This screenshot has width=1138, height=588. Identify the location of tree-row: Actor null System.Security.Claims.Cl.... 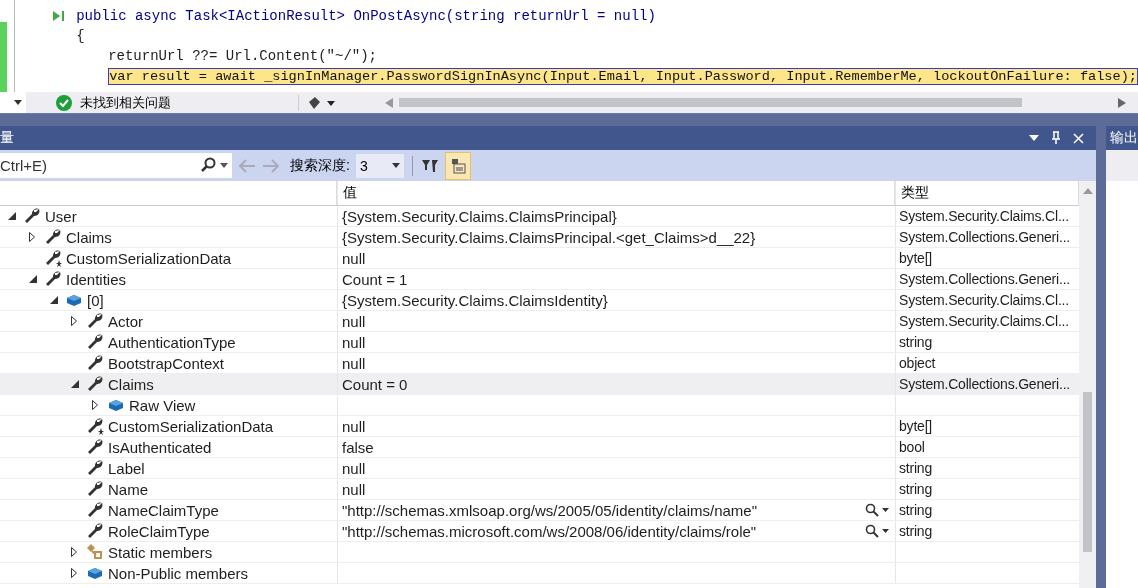
(540, 321).